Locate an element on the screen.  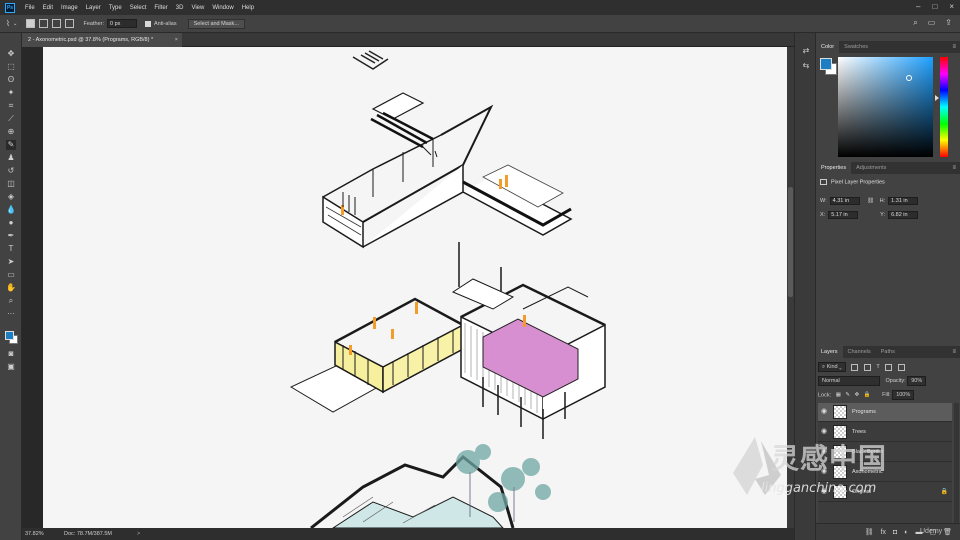
eyedropper-tool-icon: ⟋ is located at coordinates (11, 119).